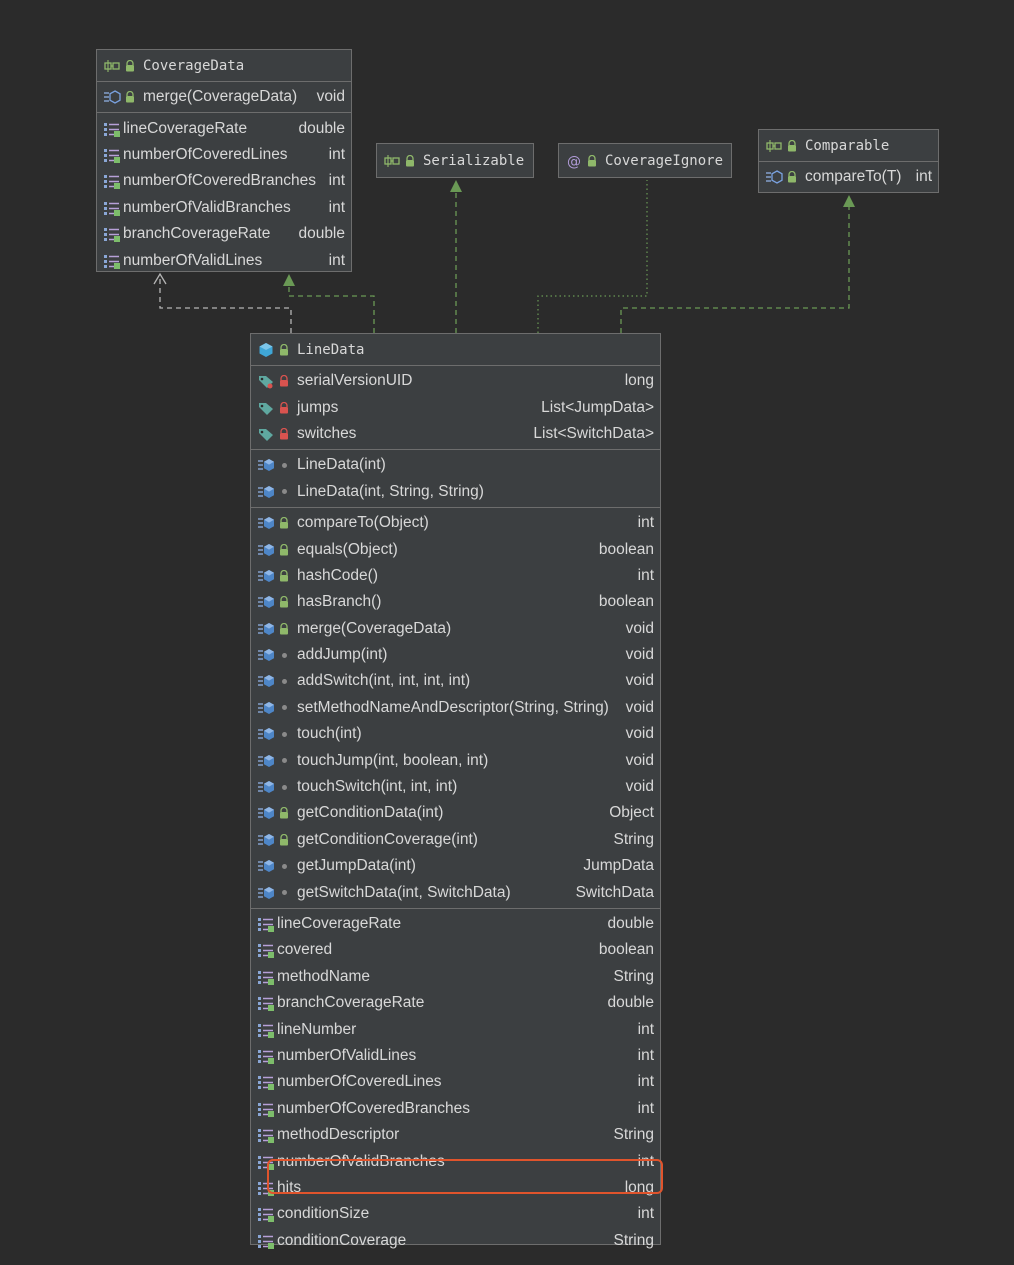 The image size is (1014, 1265). Describe the element at coordinates (455, 813) in the screenshot. I see `method-row: getConditionData(int) Object` at that location.